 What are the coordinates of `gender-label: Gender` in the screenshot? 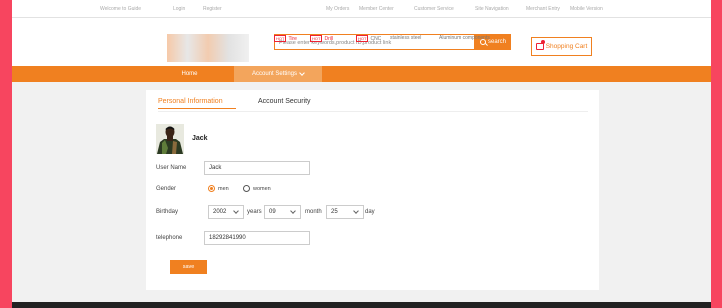 It's located at (166, 189).